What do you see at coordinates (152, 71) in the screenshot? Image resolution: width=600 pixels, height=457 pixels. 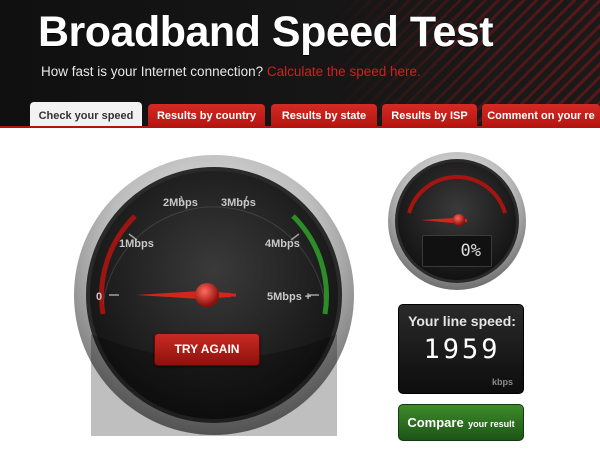 I see `subtitle-text: How fast is your Internet connection?` at bounding box center [152, 71].